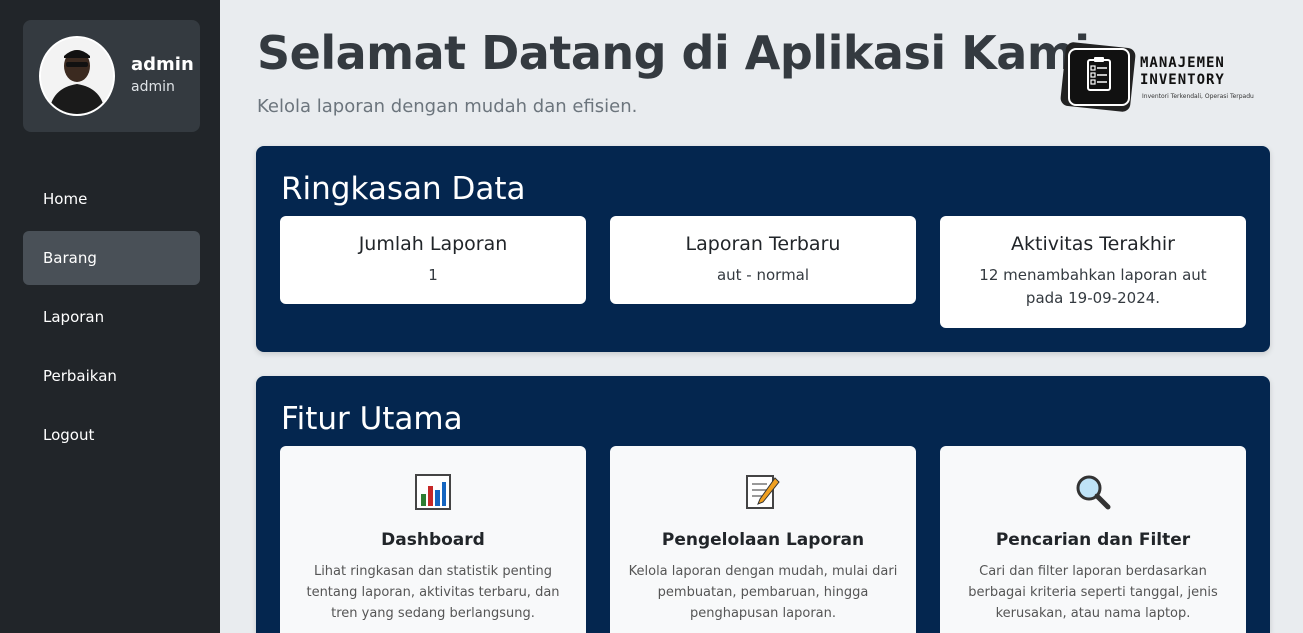 The width and height of the screenshot is (1303, 633). What do you see at coordinates (433, 260) in the screenshot?
I see `summary-card-jumlah-laporan: Jumlah Laporan 1` at bounding box center [433, 260].